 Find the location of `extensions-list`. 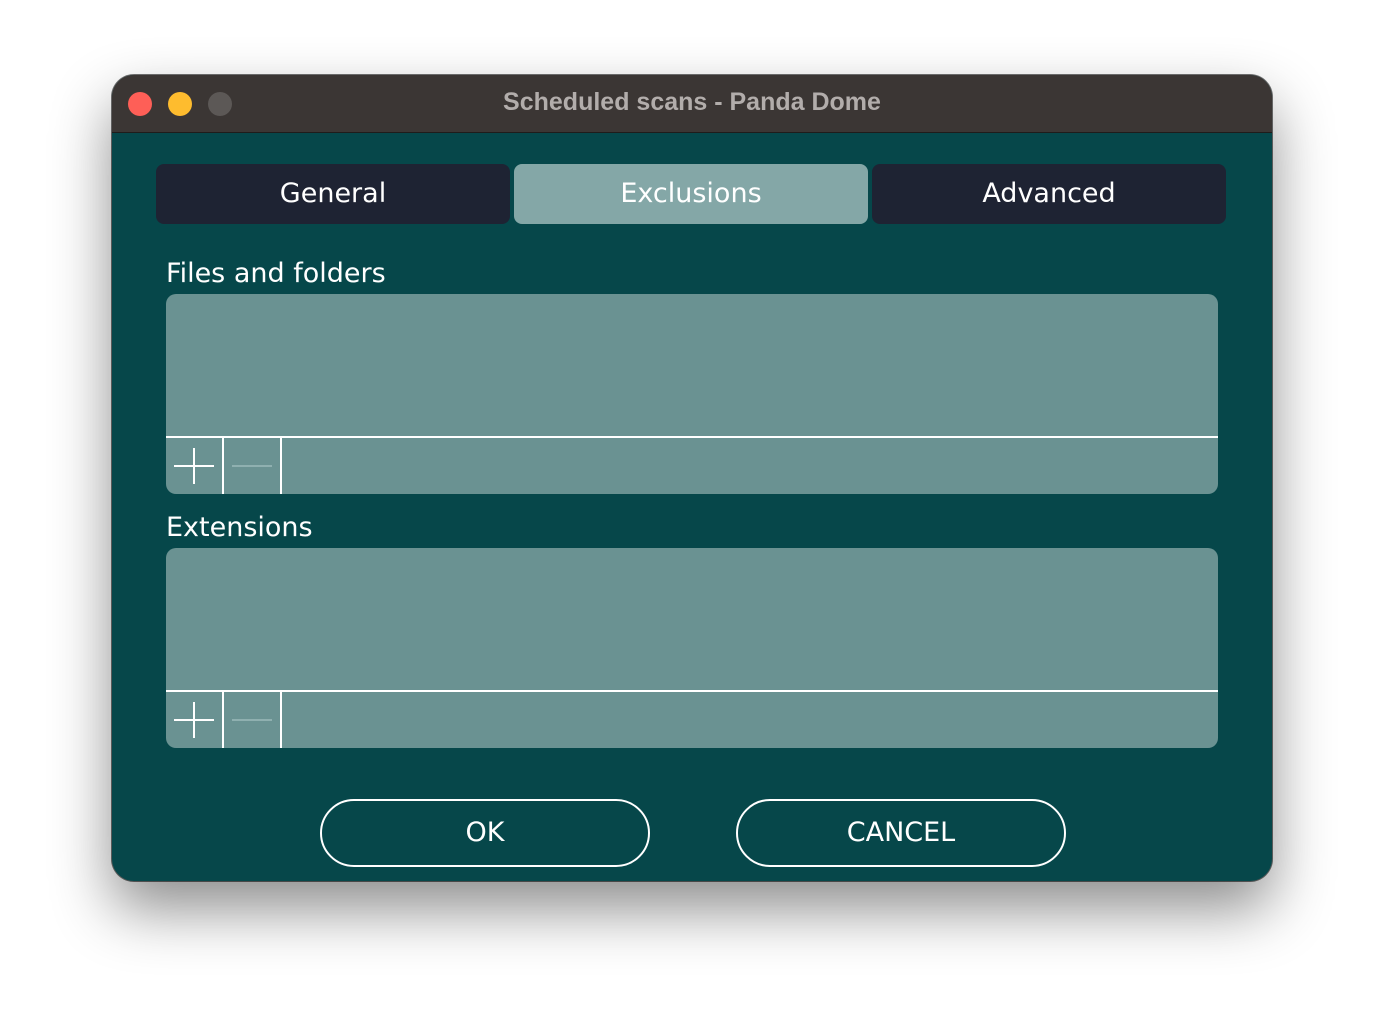

extensions-list is located at coordinates (692, 648).